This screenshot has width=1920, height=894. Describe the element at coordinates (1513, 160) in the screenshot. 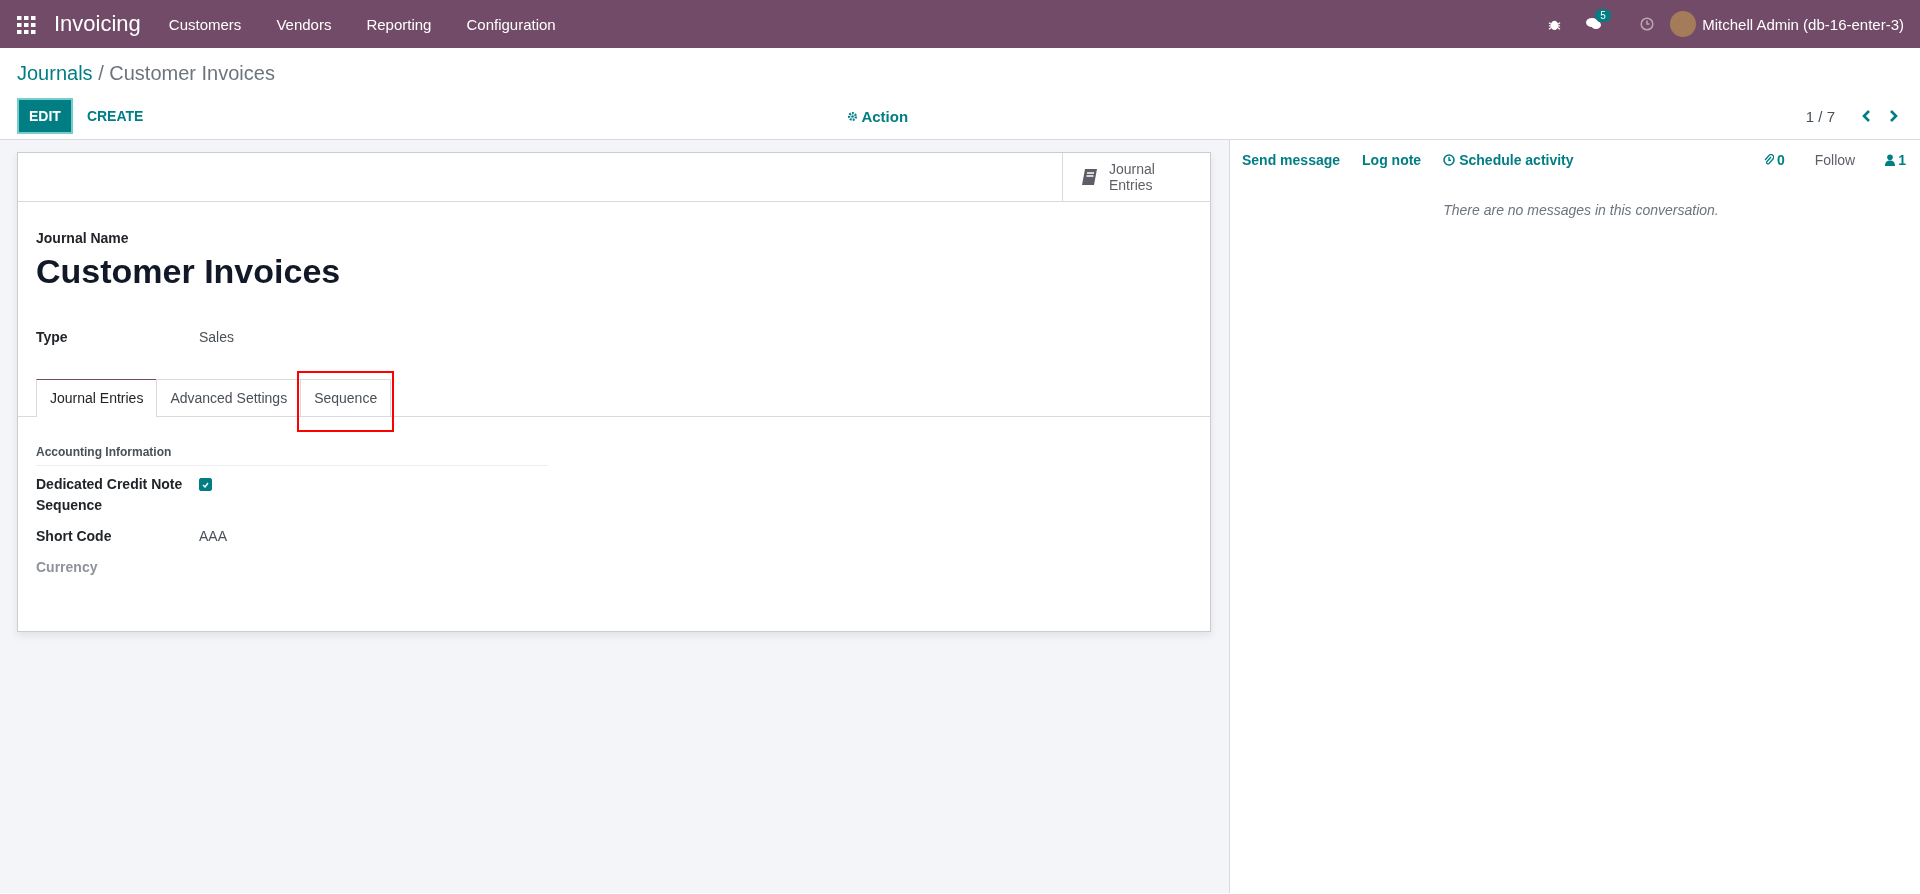

I see `chatter-action: Schedule activity` at that location.